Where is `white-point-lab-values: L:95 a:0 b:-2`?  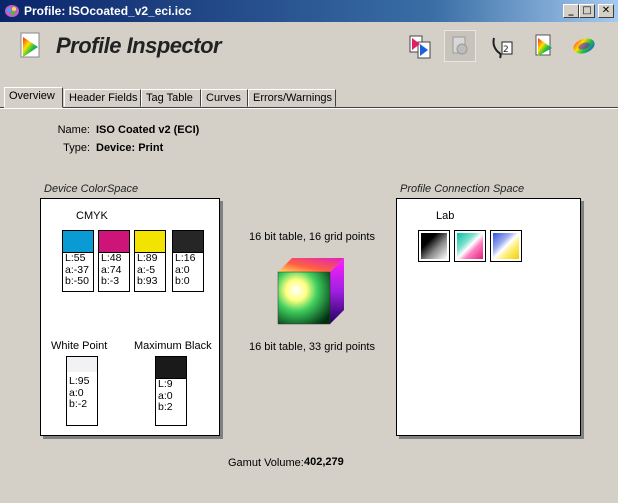
white-point-lab-values: L:95 a:0 b:-2 is located at coordinates (79, 392).